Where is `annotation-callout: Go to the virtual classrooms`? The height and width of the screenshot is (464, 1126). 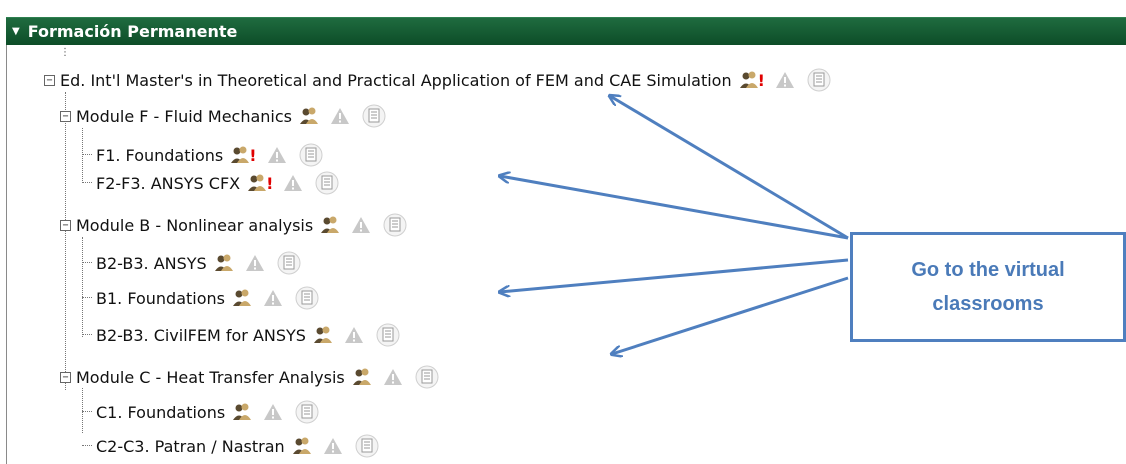
annotation-callout: Go to the virtual classrooms is located at coordinates (988, 287).